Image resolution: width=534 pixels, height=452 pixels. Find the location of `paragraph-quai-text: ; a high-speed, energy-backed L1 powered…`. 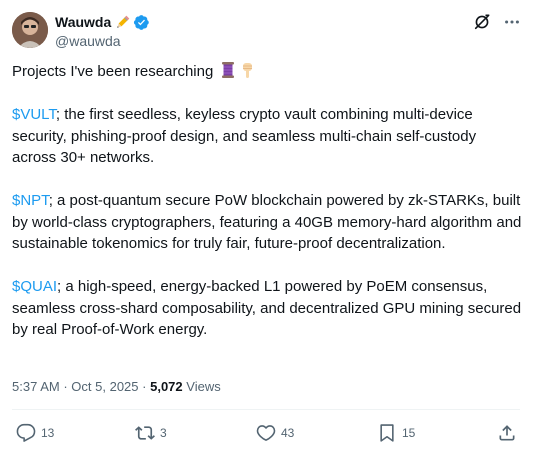

paragraph-quai-text: ; a high-speed, energy-backed L1 powered… is located at coordinates (267, 308).